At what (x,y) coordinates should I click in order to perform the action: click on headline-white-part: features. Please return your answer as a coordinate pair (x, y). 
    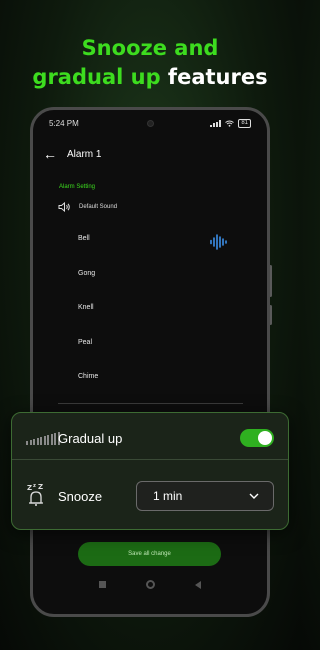
    Looking at the image, I should click on (214, 77).